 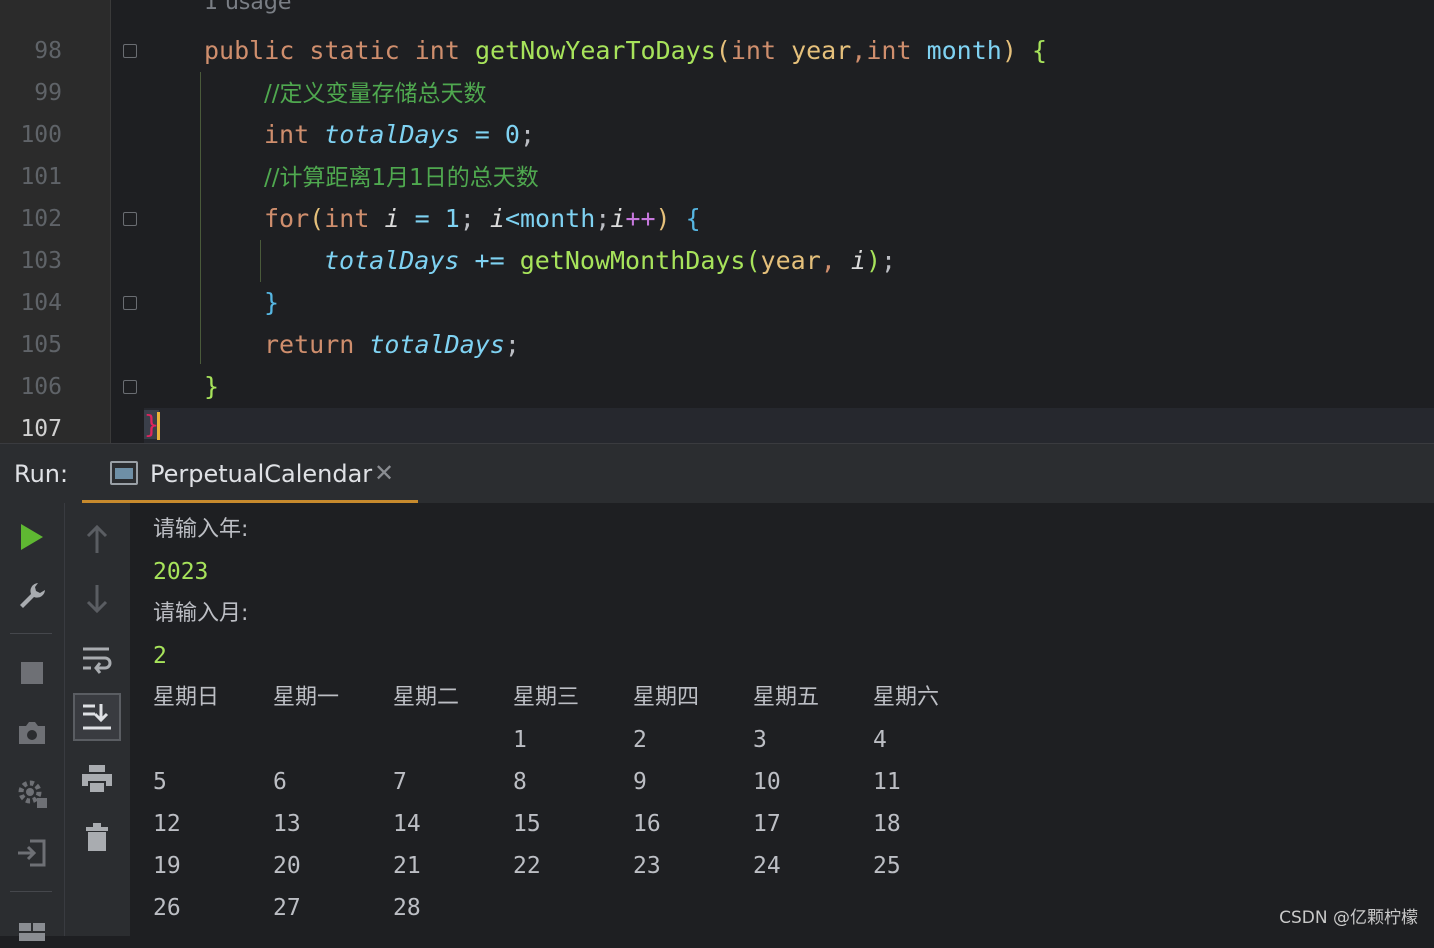 What do you see at coordinates (97, 779) in the screenshot?
I see `print-icon` at bounding box center [97, 779].